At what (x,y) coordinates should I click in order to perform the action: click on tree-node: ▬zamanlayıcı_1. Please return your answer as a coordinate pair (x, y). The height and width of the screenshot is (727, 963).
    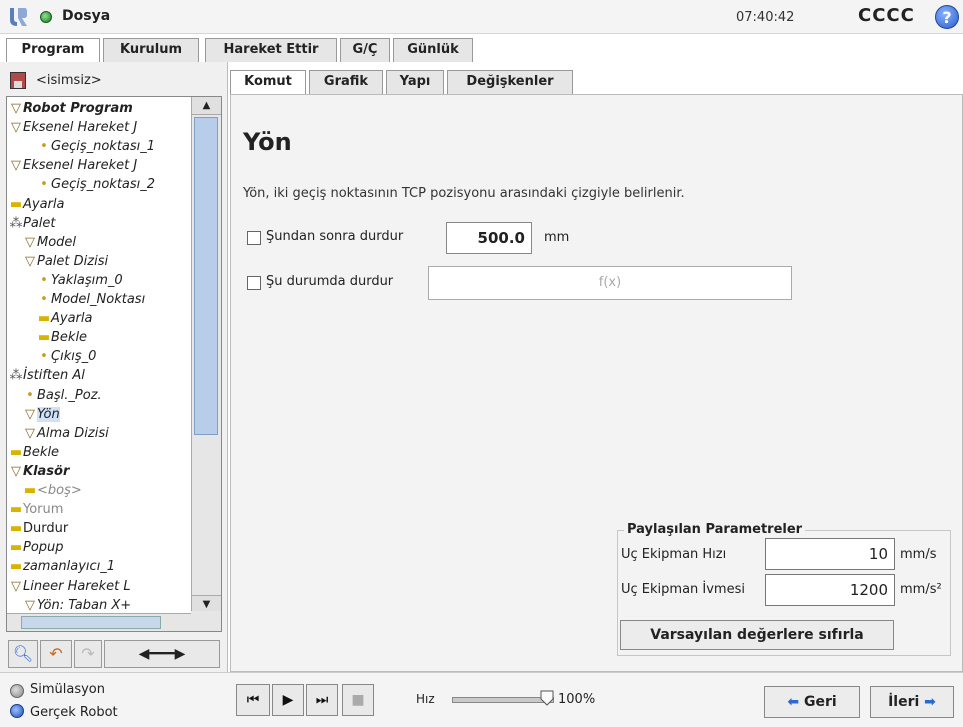
    Looking at the image, I should click on (62, 566).